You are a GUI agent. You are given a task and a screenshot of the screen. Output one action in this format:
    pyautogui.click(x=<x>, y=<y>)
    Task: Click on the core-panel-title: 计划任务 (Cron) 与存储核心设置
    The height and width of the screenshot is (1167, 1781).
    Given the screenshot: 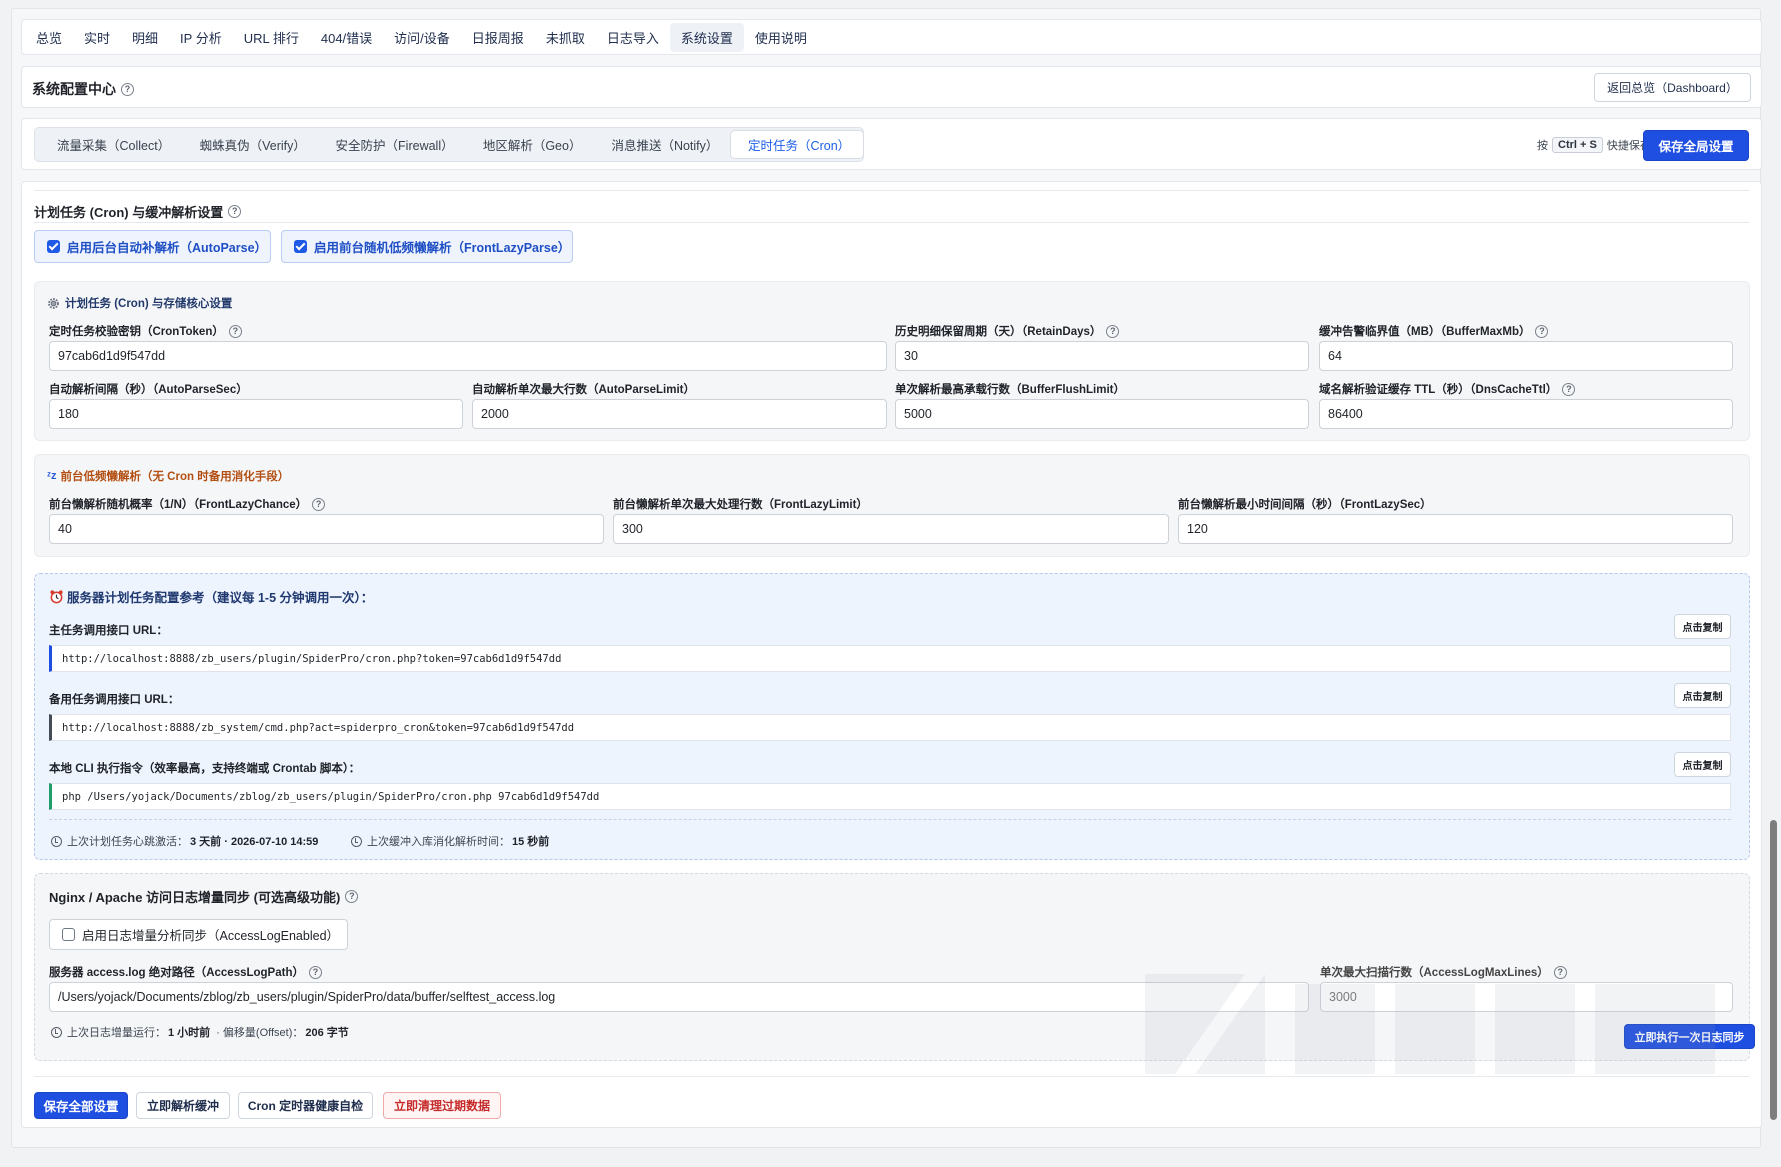 What is the action you would take?
    pyautogui.click(x=139, y=303)
    